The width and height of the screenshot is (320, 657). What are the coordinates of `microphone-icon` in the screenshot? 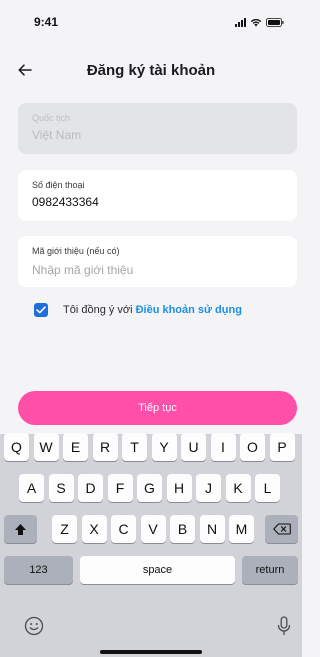 It's located at (284, 626).